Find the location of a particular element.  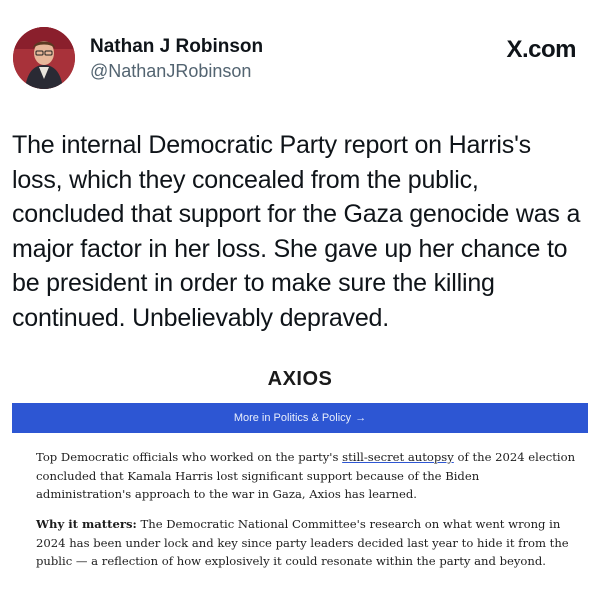

more-in-section-bar: More in Politics & Policy → is located at coordinates (300, 418).